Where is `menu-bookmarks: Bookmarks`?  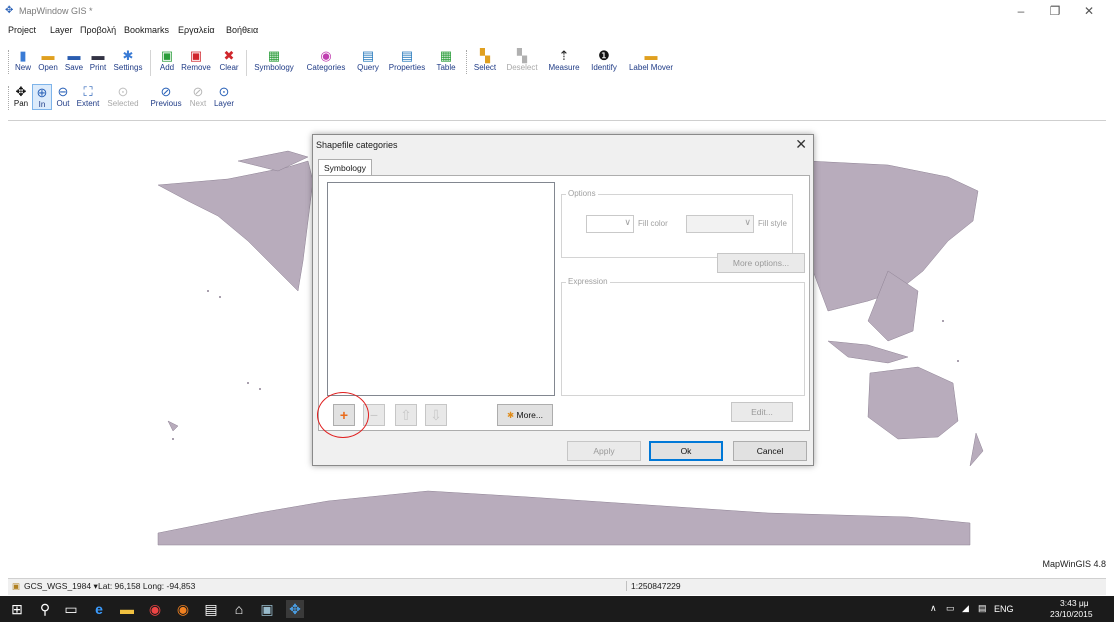
menu-bookmarks: Bookmarks is located at coordinates (146, 30).